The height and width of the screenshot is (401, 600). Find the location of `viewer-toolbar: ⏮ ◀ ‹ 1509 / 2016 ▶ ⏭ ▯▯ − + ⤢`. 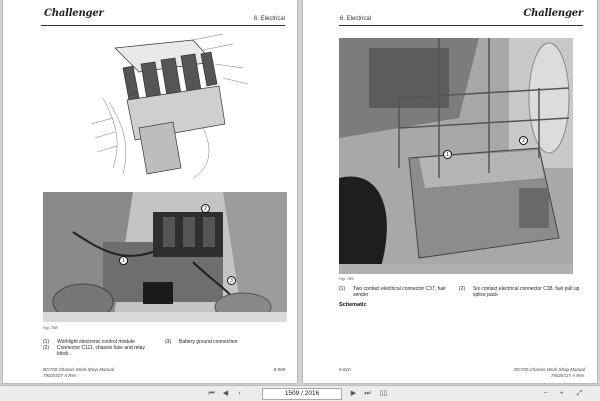

viewer-toolbar: ⏮ ◀ ‹ 1509 / 2016 ▶ ⏭ ▯▯ − + ⤢ is located at coordinates (300, 393).